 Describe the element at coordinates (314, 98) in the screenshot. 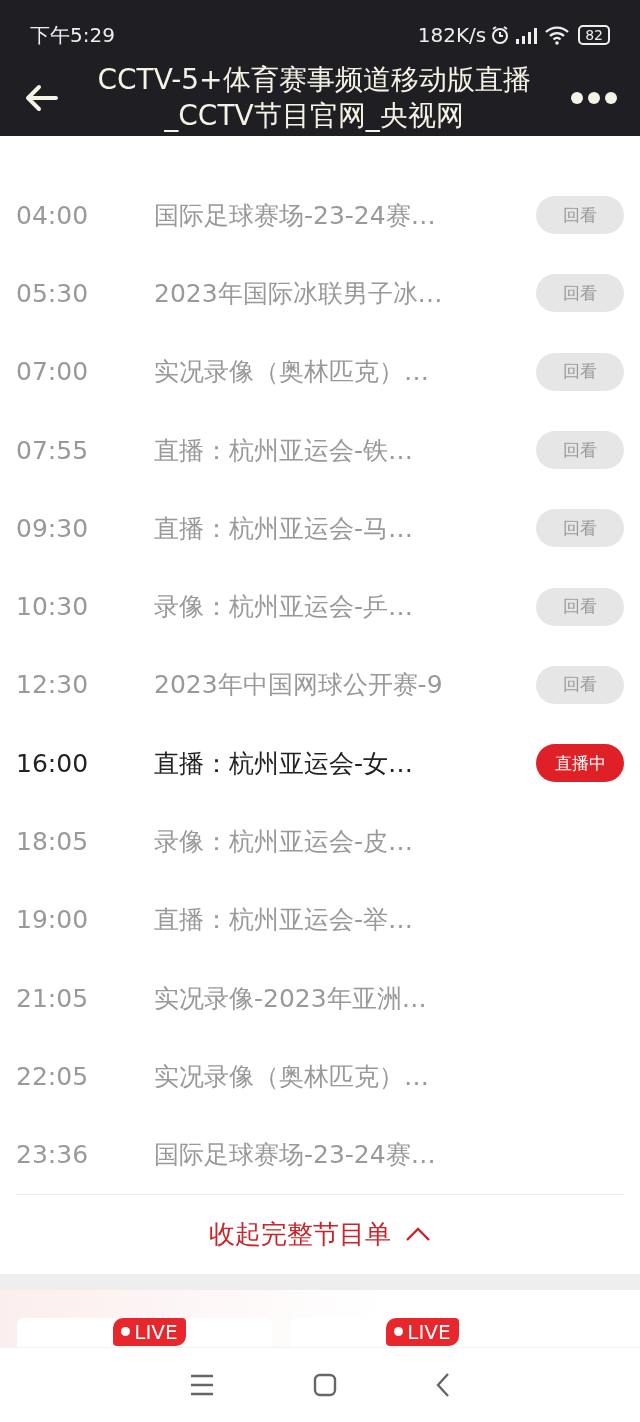

I see `page-title: CCTV-5+体育赛事频道移动版直播_CCTV节目官网_央视网` at that location.